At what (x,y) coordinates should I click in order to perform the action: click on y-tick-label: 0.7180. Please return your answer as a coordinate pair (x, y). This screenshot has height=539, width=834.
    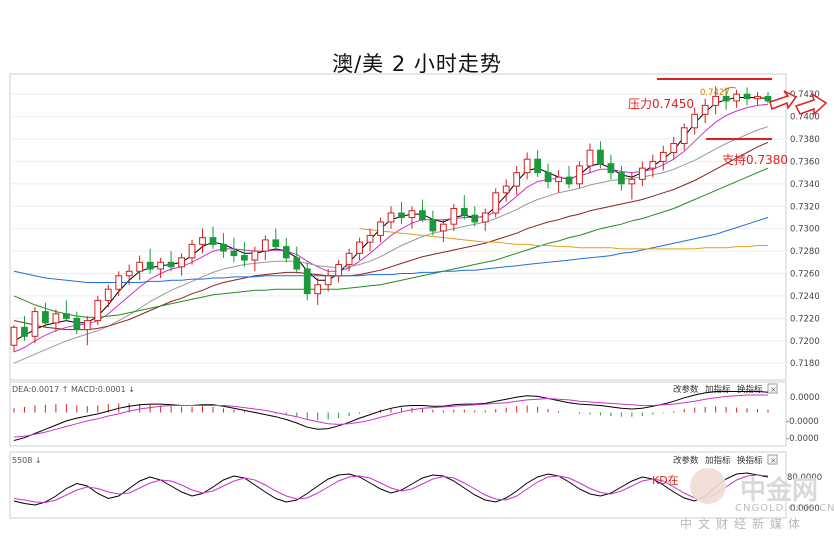
    Looking at the image, I should click on (805, 364).